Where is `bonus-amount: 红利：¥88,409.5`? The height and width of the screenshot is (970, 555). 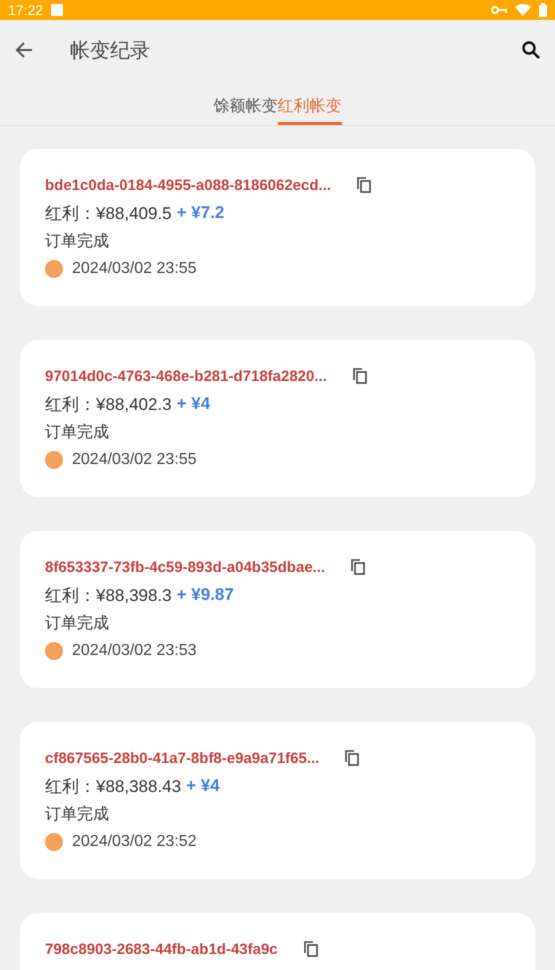 bonus-amount: 红利：¥88,409.5 is located at coordinates (108, 213).